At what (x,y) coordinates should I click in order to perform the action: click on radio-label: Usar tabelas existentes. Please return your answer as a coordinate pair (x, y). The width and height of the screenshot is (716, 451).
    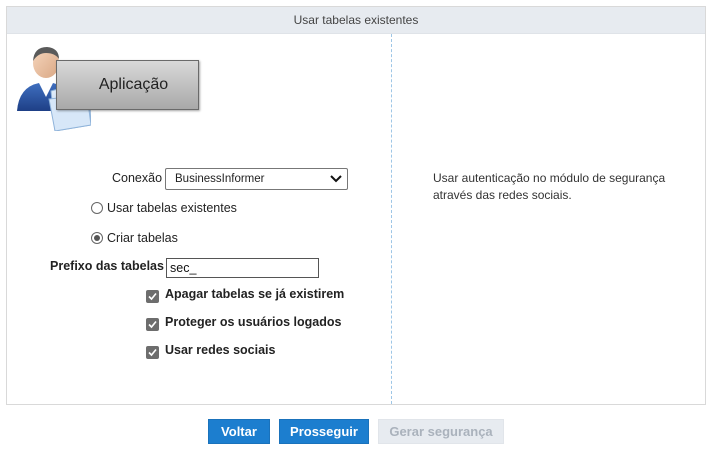
    Looking at the image, I should click on (172, 208).